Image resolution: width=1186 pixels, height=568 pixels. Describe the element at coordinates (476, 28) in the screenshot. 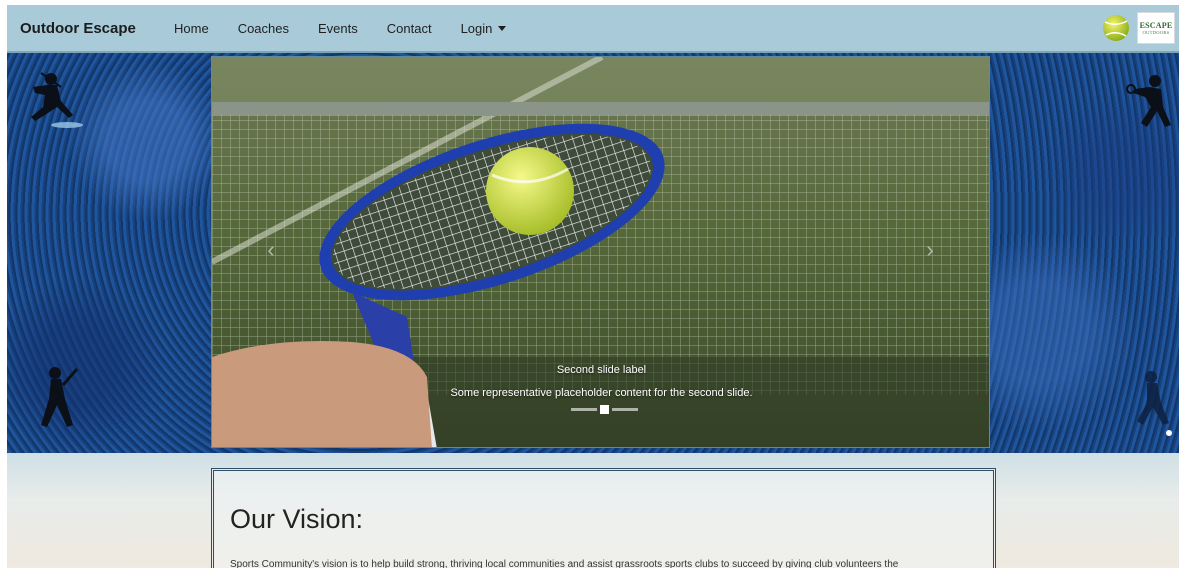

I see `nav-login-label: Login` at that location.